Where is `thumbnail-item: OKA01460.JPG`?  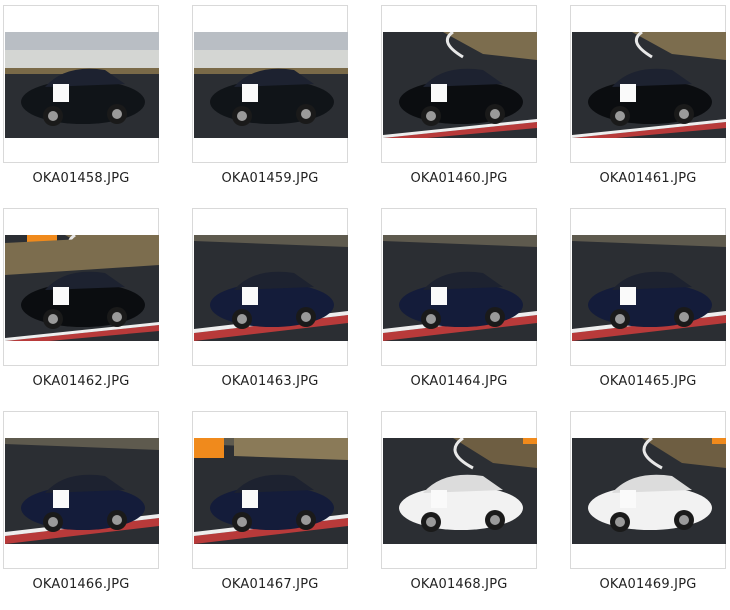
thumbnail-item: OKA01460.JPG is located at coordinates (458, 102).